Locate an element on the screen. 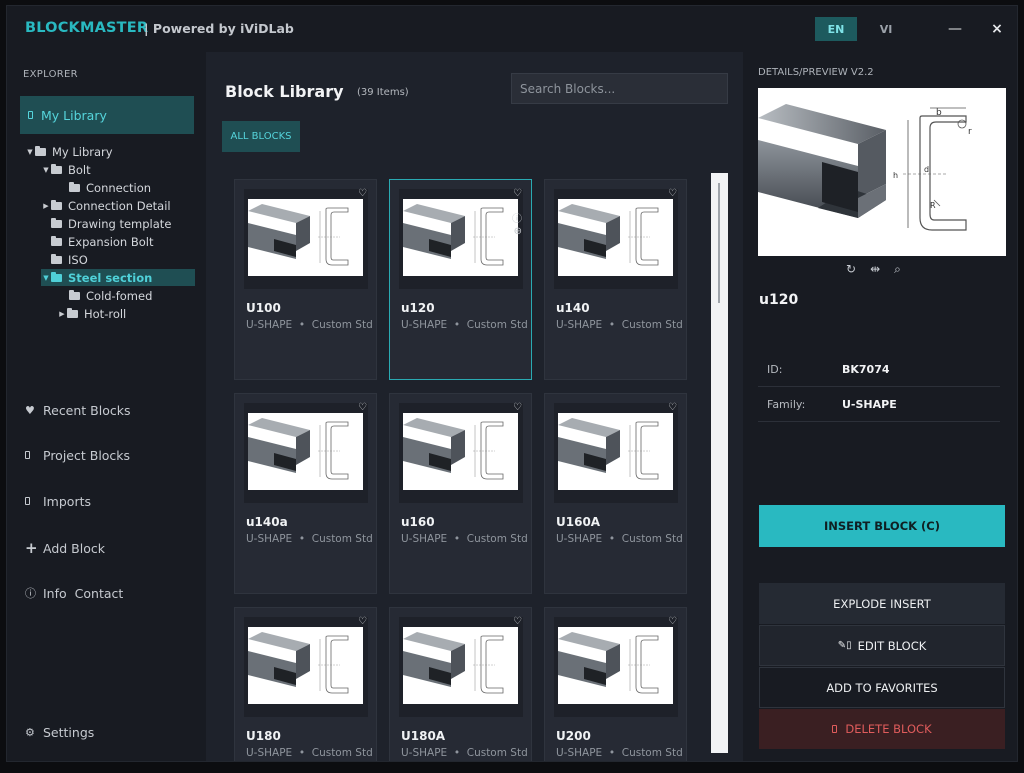  block-card: ♡ U180A U-SHAPE • Custom Std is located at coordinates (460, 684).